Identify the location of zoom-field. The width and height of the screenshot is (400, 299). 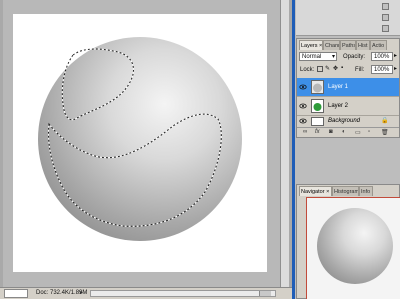
(16, 293).